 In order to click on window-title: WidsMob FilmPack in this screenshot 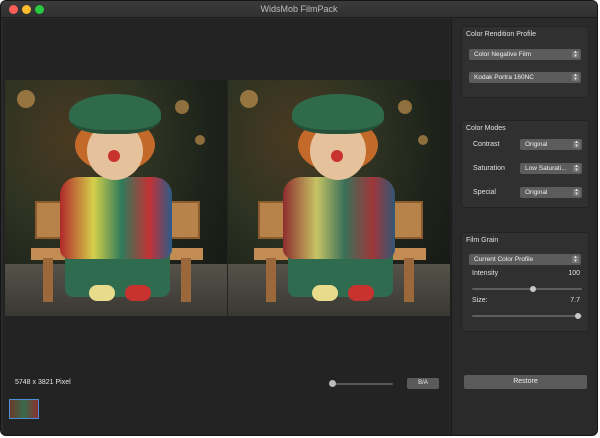, I will do `click(299, 9)`.